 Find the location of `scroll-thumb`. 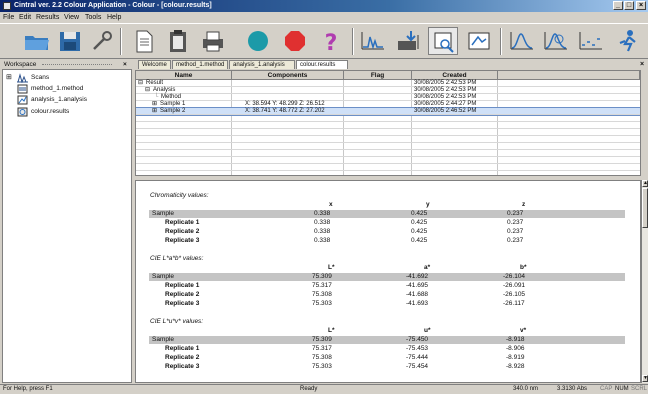

scroll-thumb is located at coordinates (645, 208).